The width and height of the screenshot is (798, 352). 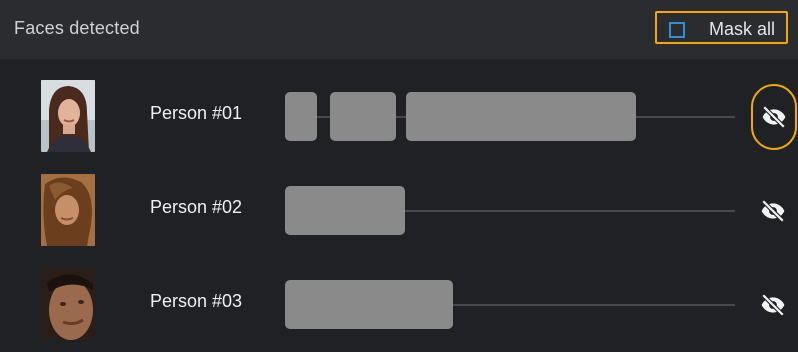 I want to click on mask-all-checkbox, so click(x=677, y=30).